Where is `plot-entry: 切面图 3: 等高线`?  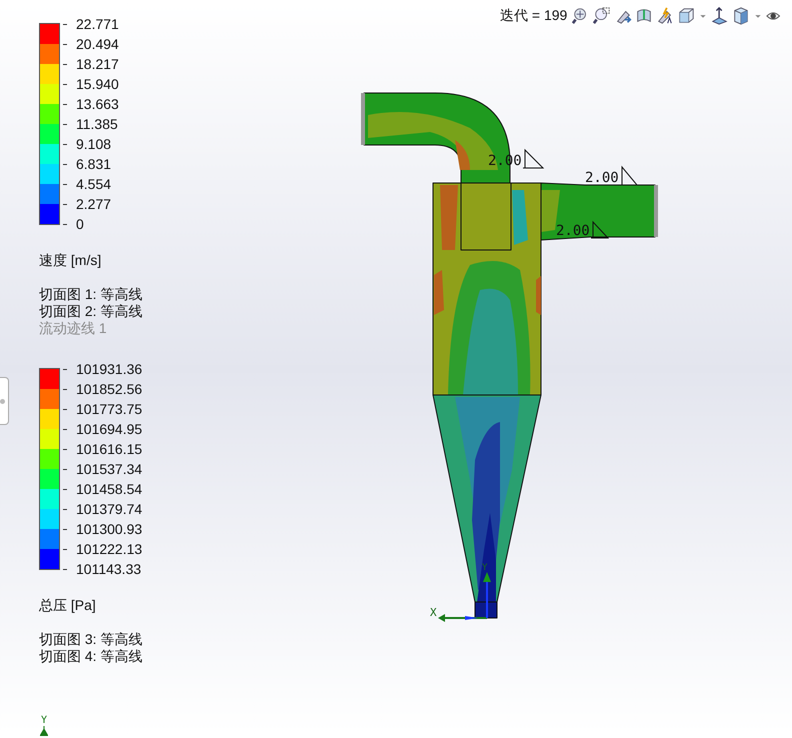
plot-entry: 切面图 3: 等高线 is located at coordinates (90, 639).